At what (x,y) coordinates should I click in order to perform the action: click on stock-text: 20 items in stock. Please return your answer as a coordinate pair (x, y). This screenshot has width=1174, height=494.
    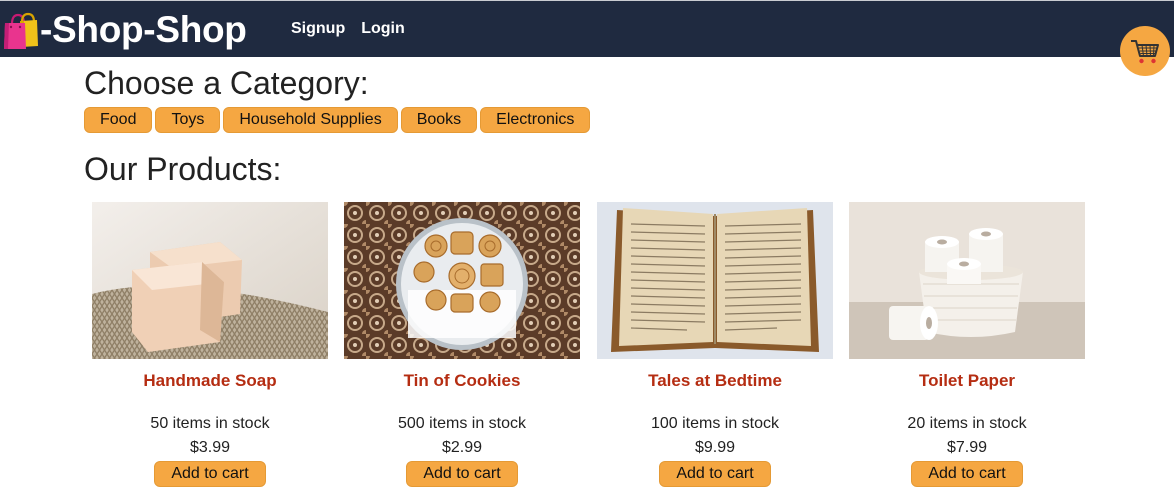
    Looking at the image, I should click on (967, 423).